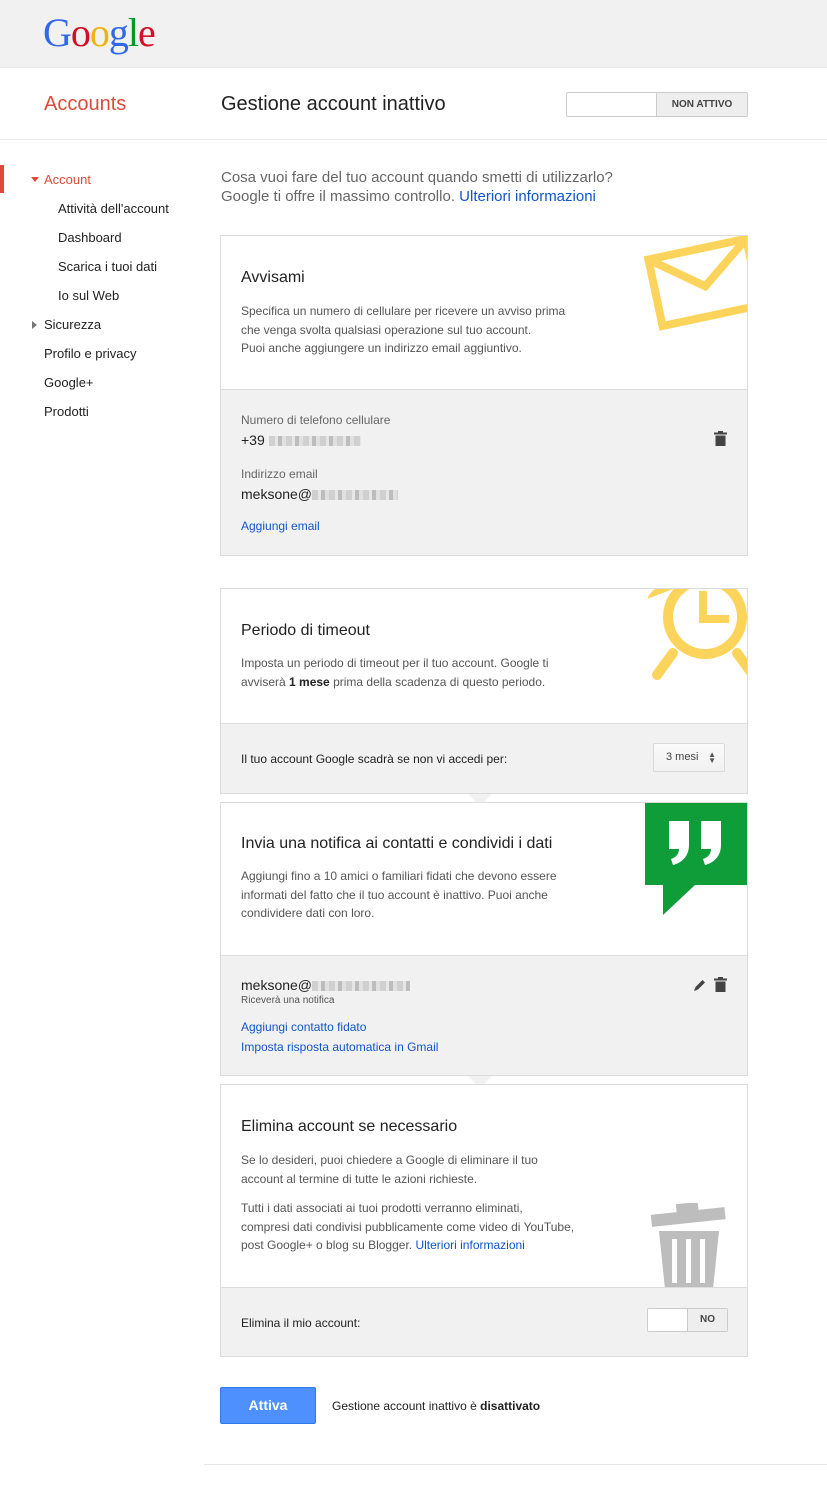 This screenshot has height=1490, width=827. What do you see at coordinates (707, 1320) in the screenshot?
I see `toggle-no-label: NO` at bounding box center [707, 1320].